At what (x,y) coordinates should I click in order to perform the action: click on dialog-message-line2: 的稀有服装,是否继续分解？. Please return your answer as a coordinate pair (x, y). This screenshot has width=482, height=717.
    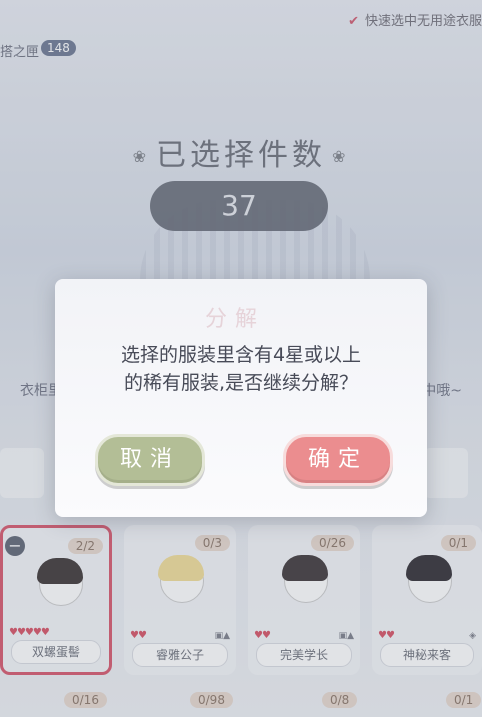
    Looking at the image, I should click on (241, 383).